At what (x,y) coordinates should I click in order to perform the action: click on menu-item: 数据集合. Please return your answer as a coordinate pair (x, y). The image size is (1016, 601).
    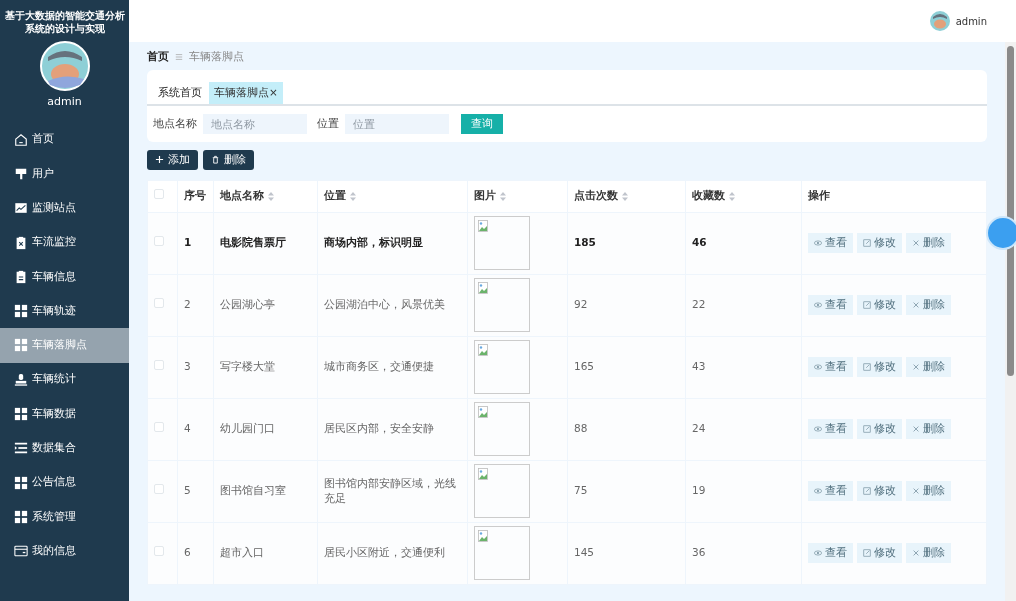
    Looking at the image, I should click on (64, 448).